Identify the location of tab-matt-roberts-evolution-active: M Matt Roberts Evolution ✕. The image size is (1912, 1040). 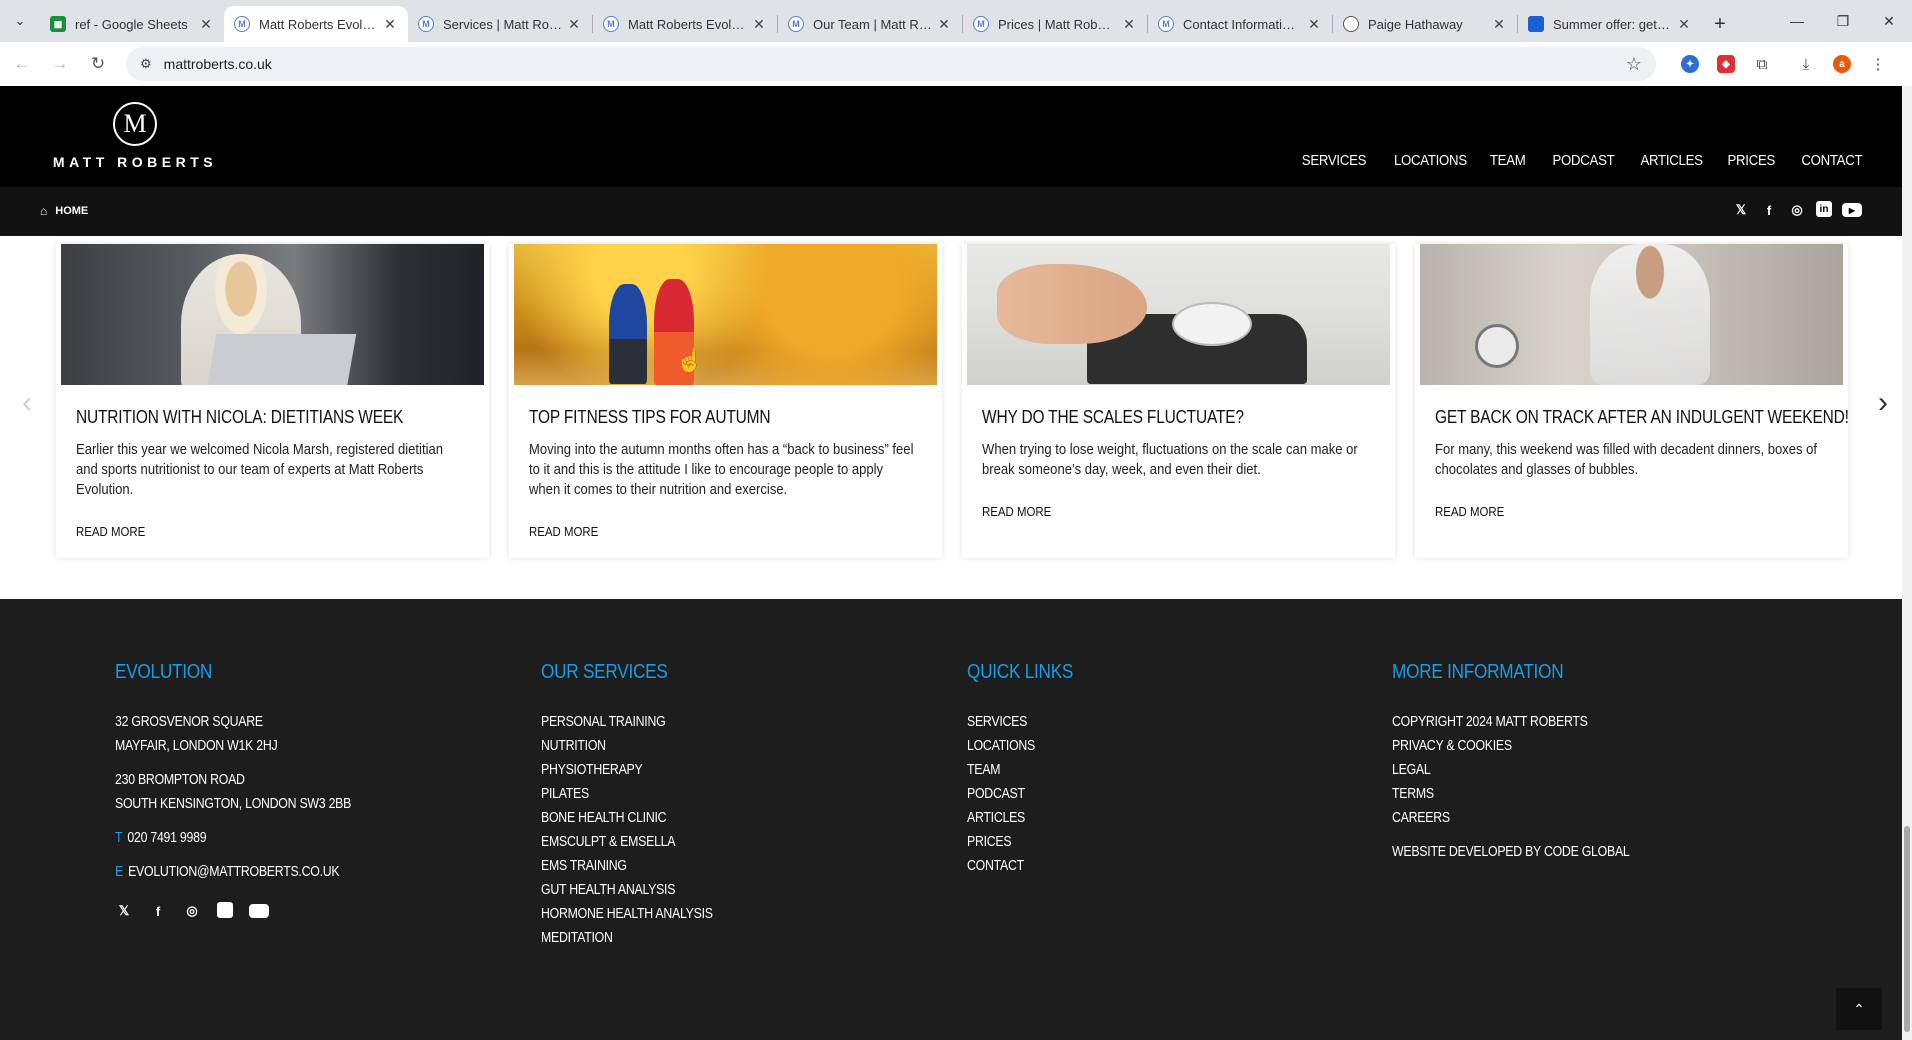
(316, 24).